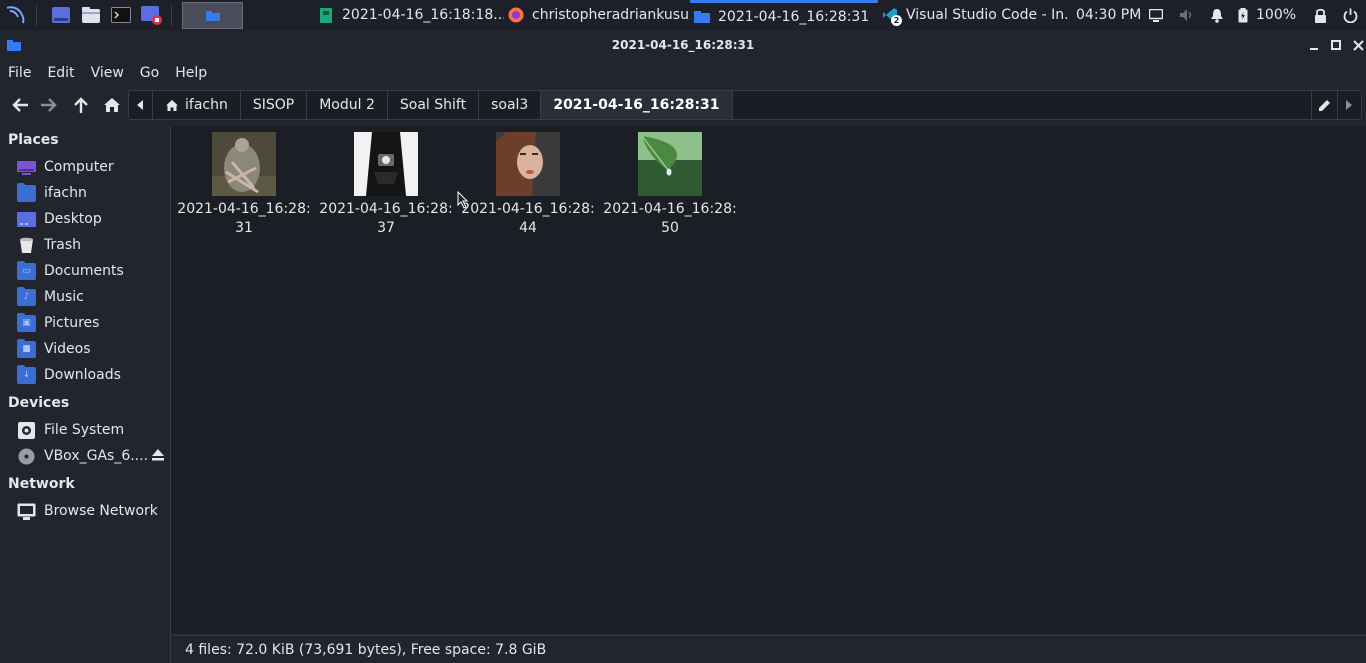 The height and width of the screenshot is (663, 1366). Describe the element at coordinates (1336, 45) in the screenshot. I see `maximize-button` at that location.